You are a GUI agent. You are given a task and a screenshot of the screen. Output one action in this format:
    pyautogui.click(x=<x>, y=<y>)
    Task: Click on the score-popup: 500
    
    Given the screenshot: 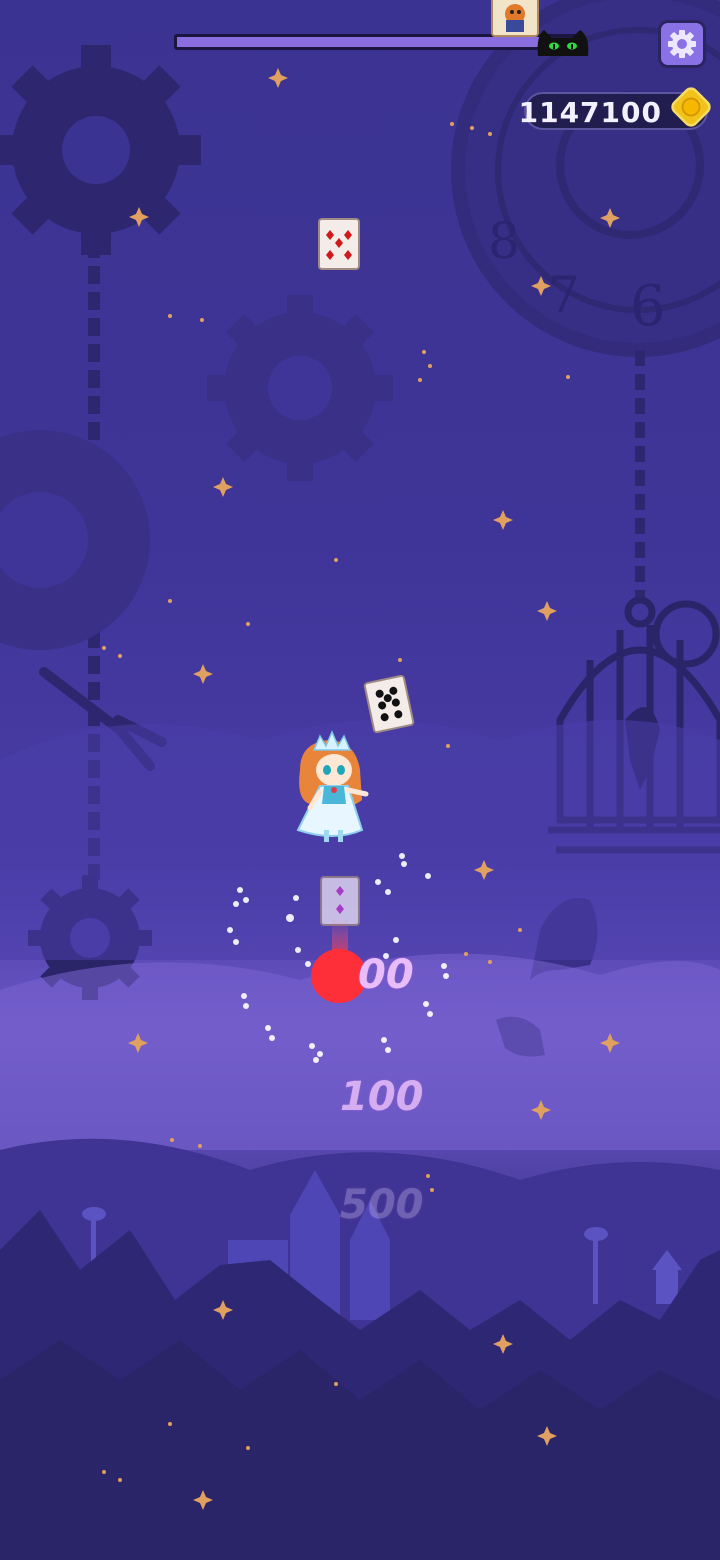 What is the action you would take?
    pyautogui.click(x=382, y=1205)
    